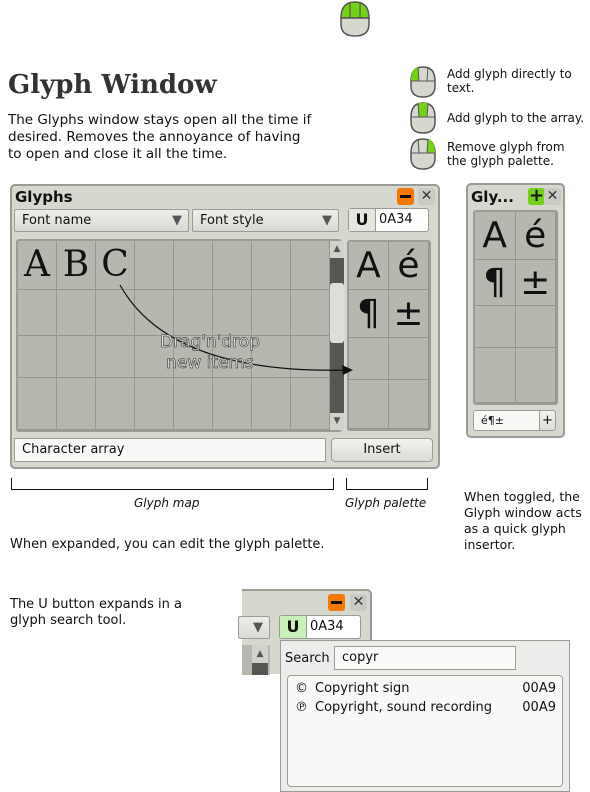 The width and height of the screenshot is (590, 792). I want to click on window-title: Glyphs, so click(44, 197).